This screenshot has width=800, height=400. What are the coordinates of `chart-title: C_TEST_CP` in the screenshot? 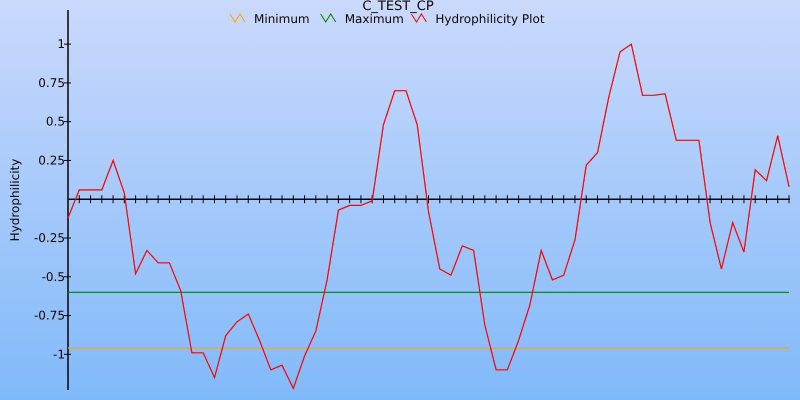 It's located at (398, 7).